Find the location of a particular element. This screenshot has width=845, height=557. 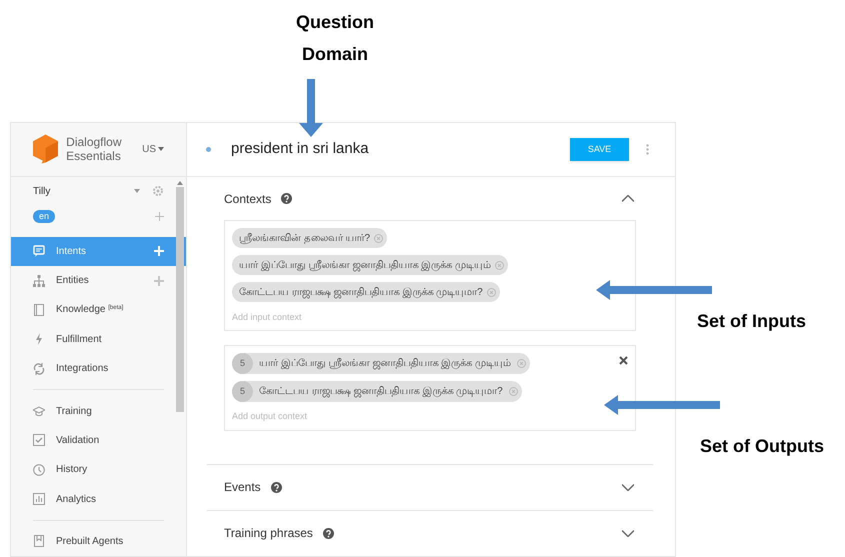

output-context-field: 5 யார் இப்போது ஸ்ரீலங்கா ஜனாதிபதியாக இருக்க முடியும் 5 கோட்டபய ராஜபக்ஷ ஜனாதிபதியாக இருக்க முடியுமா? Add output context is located at coordinates (430, 388).